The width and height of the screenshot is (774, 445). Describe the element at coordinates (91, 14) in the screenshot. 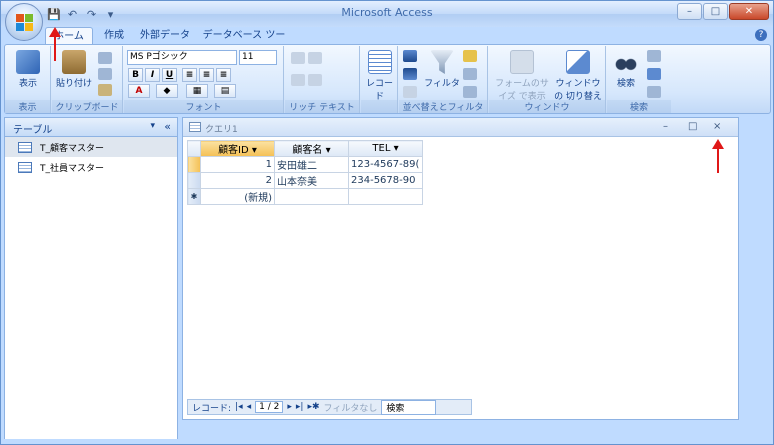

I see `redo-icon: ↷` at that location.